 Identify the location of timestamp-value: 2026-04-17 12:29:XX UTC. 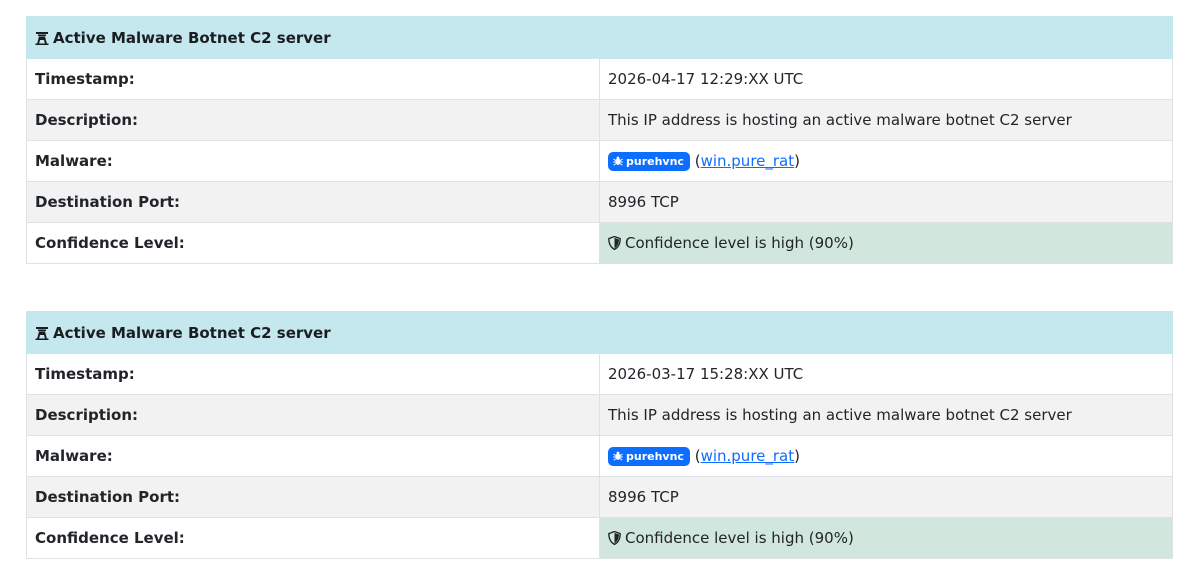
(886, 79).